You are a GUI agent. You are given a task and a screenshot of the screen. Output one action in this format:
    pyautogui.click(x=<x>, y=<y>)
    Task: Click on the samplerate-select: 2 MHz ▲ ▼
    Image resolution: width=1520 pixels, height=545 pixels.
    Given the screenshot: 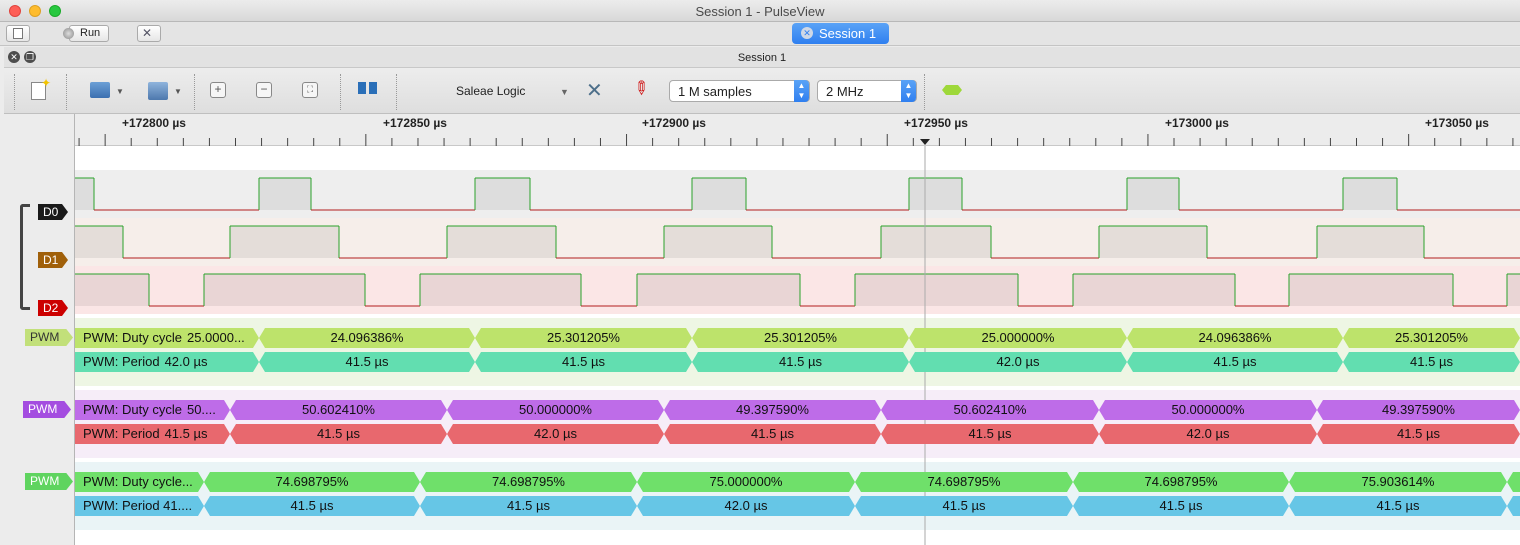 What is the action you would take?
    pyautogui.click(x=867, y=91)
    